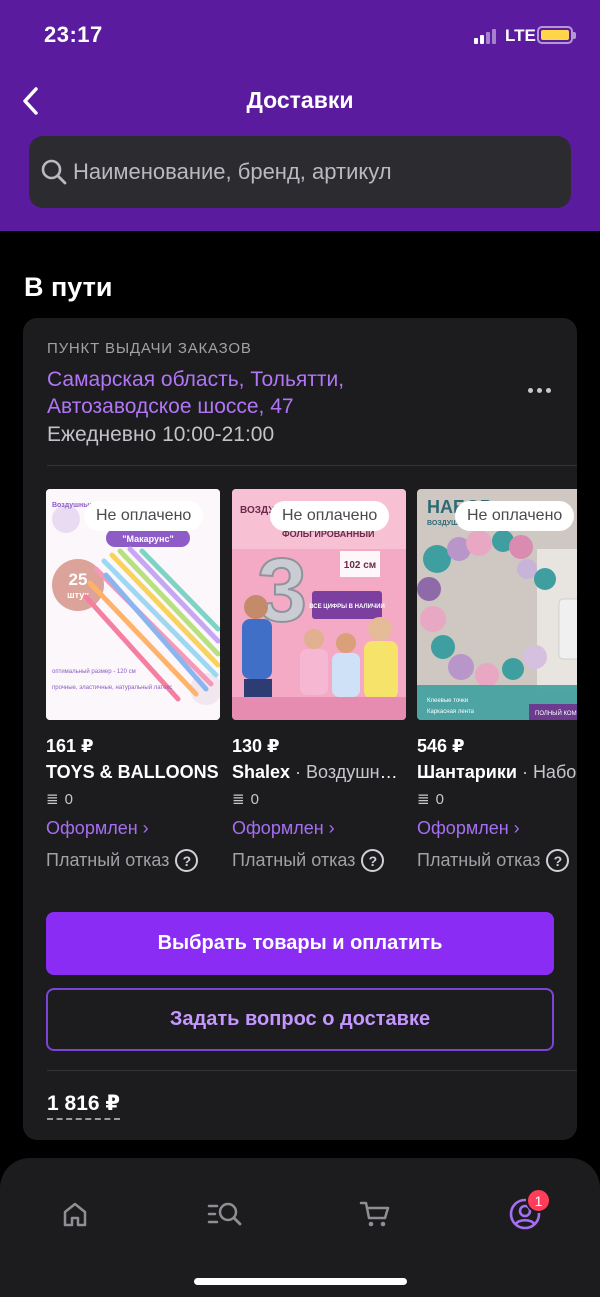  What do you see at coordinates (538, 1200) in the screenshot?
I see `profile-notification-badge: 1` at bounding box center [538, 1200].